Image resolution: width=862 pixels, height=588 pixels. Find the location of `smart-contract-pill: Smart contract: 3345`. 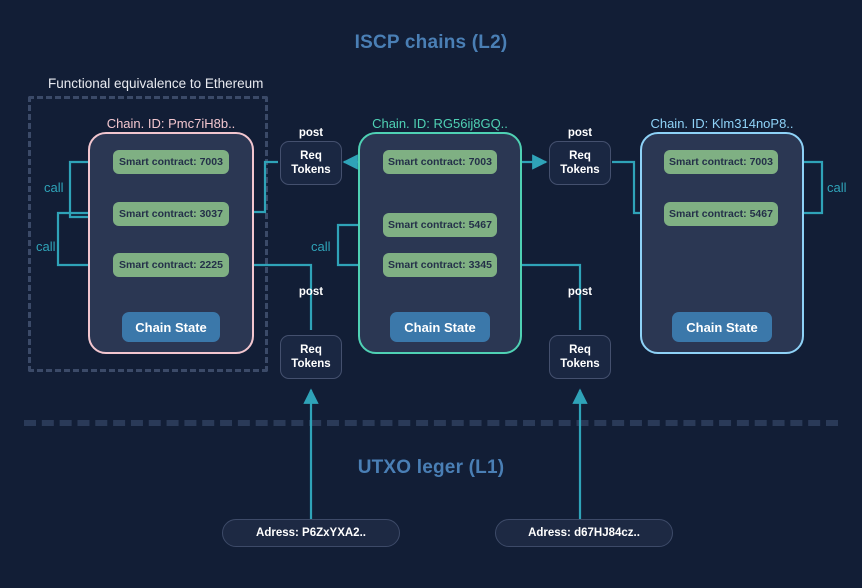

smart-contract-pill: Smart contract: 3345 is located at coordinates (440, 265).